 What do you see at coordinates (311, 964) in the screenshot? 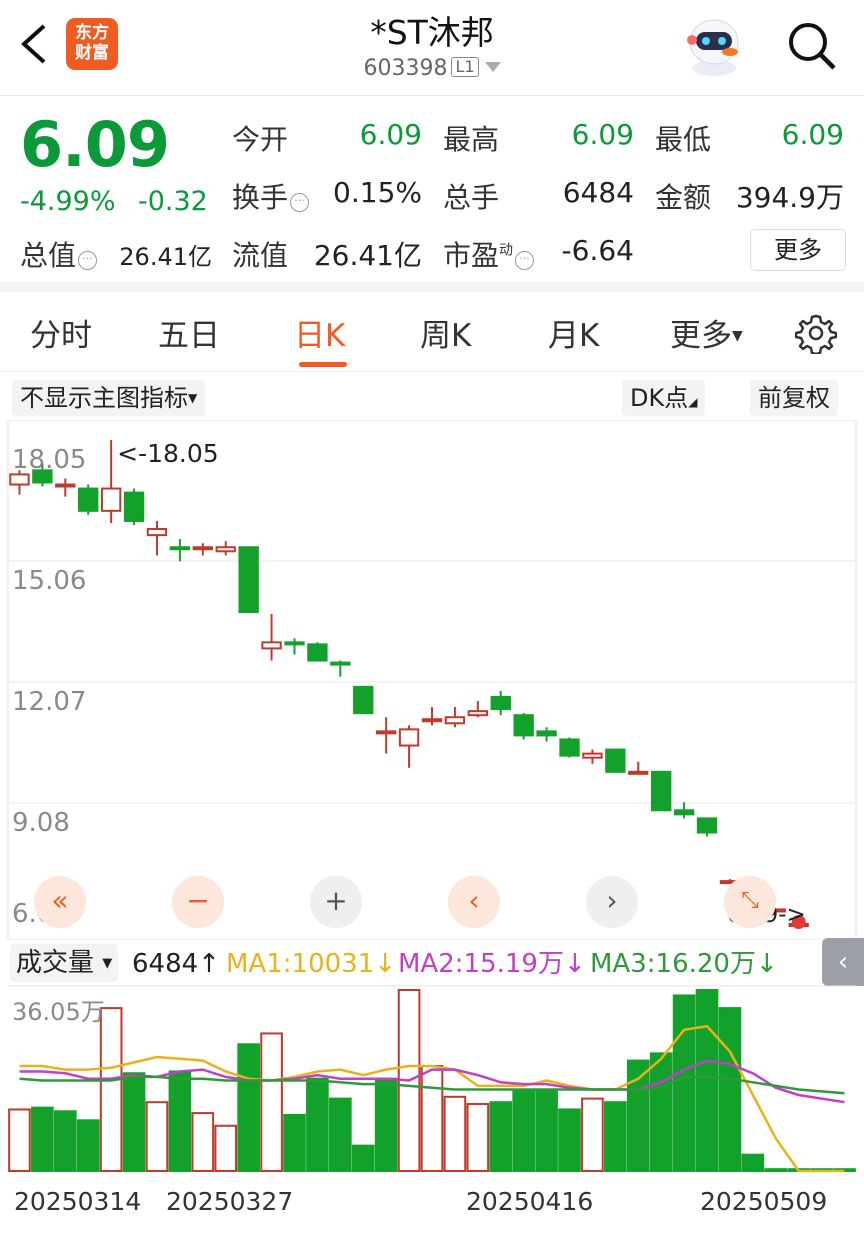
I see `ma1-value: MA1:10031↓` at bounding box center [311, 964].